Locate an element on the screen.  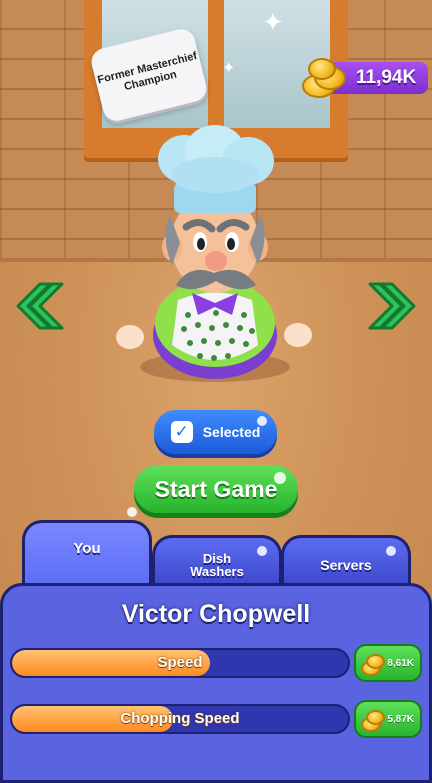
speed-upgrade-cost: 8,61K is located at coordinates (400, 663).